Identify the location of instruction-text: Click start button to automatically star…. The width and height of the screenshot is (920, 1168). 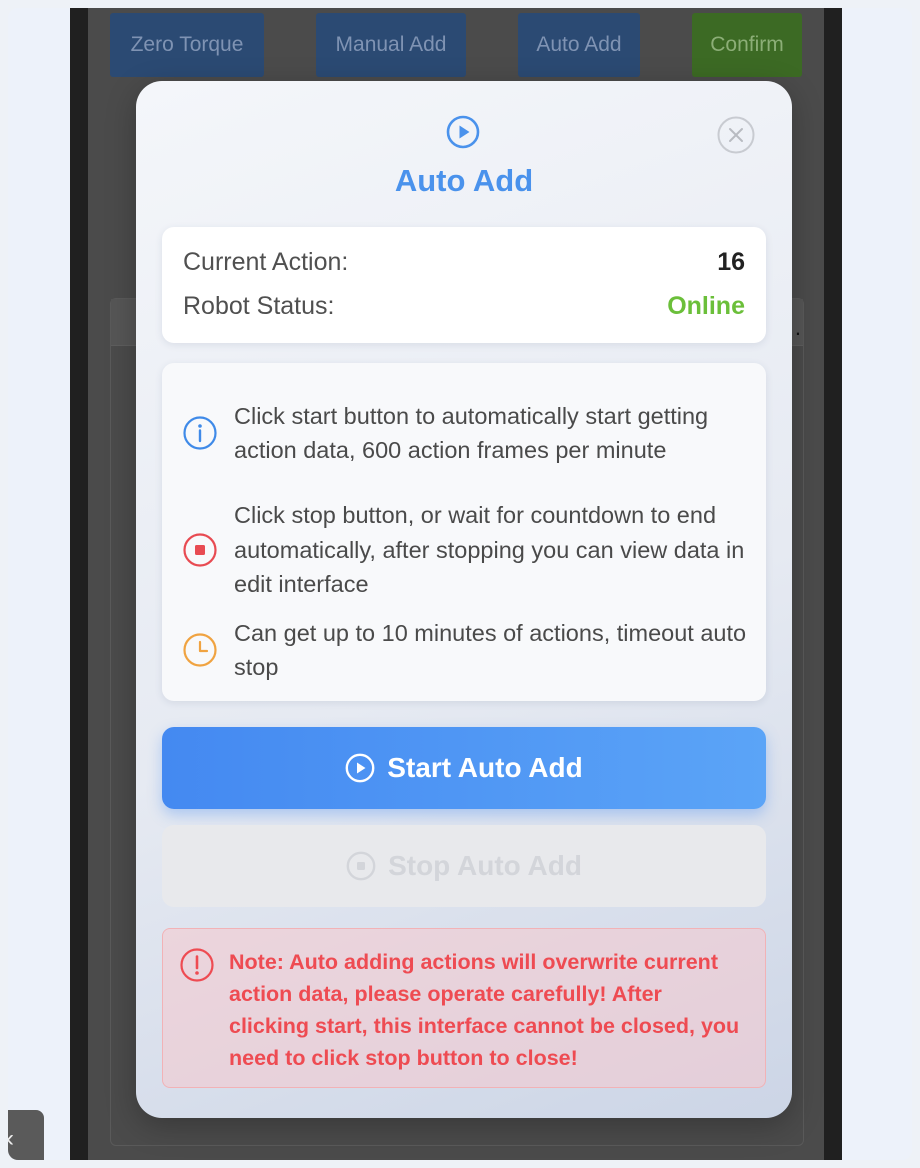
(471, 433).